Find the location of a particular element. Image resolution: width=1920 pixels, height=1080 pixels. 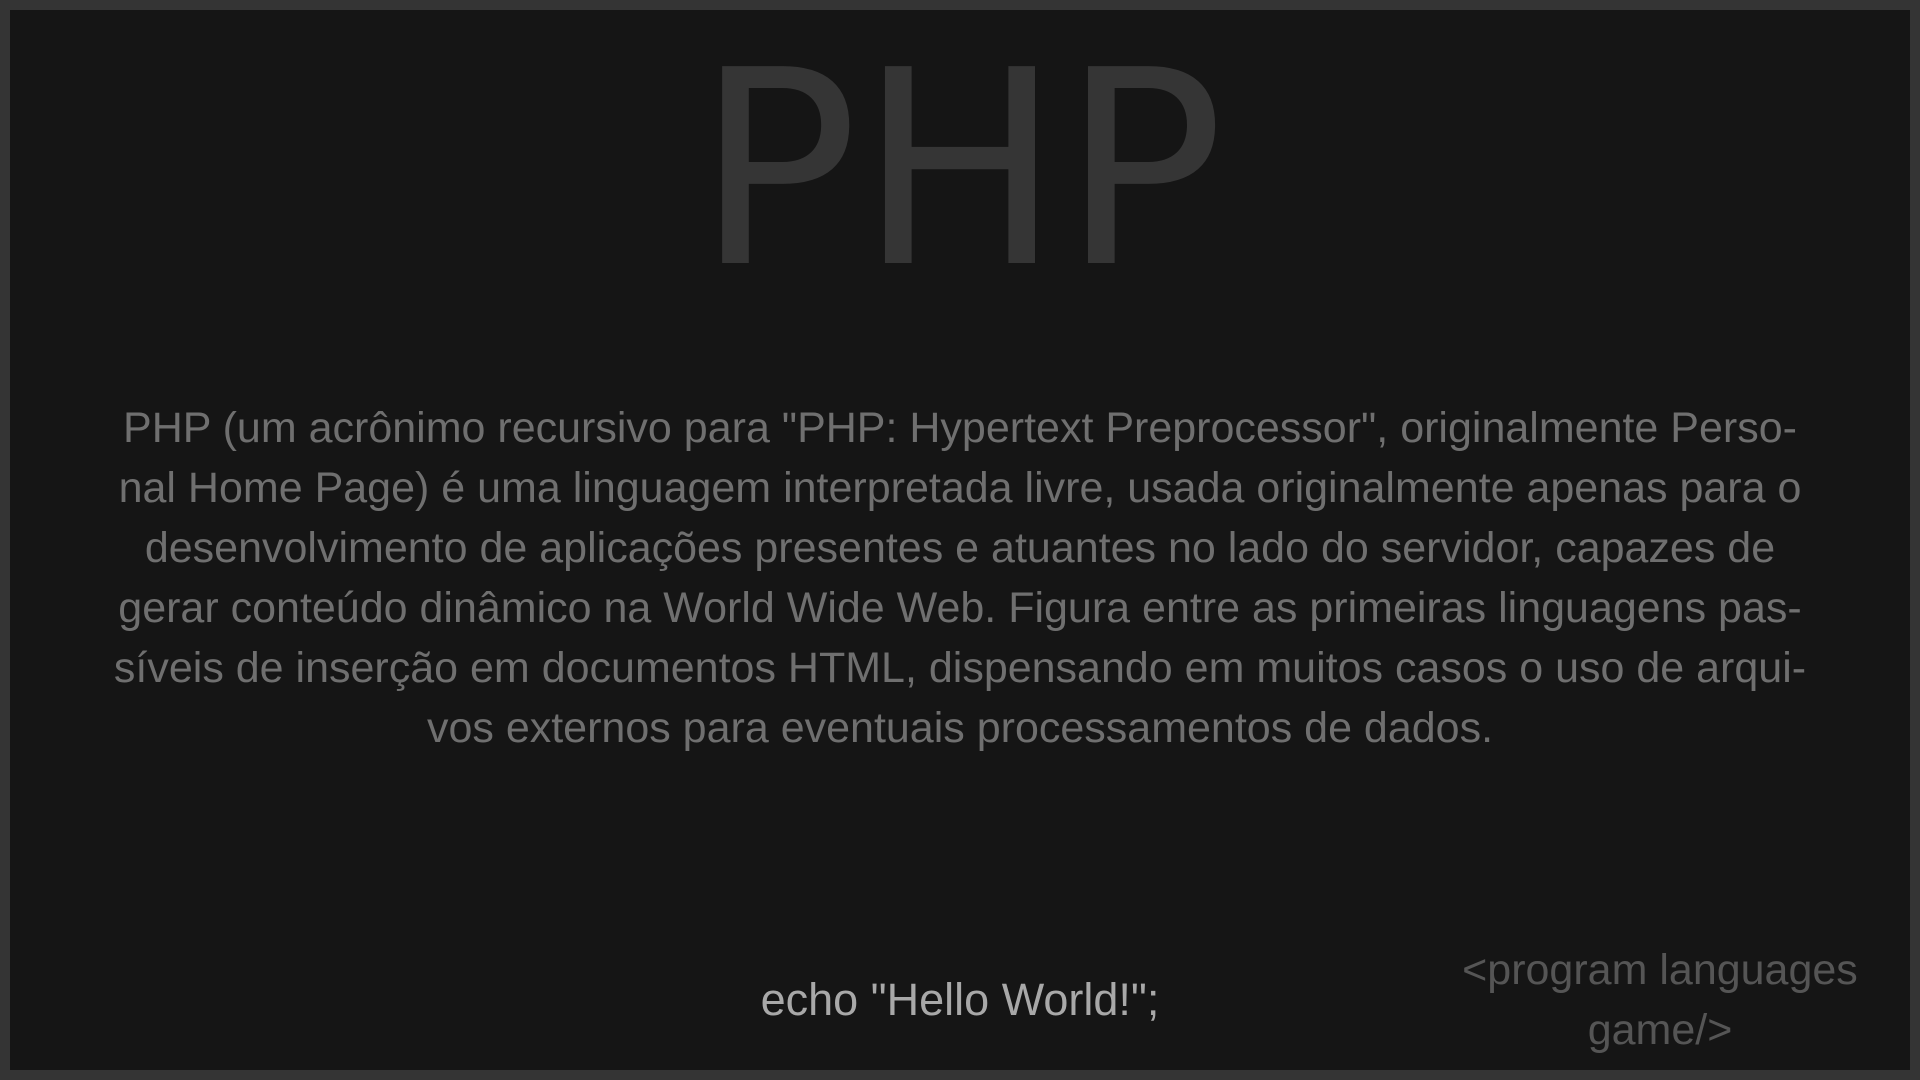

page-title: PHP is located at coordinates (960, 169).